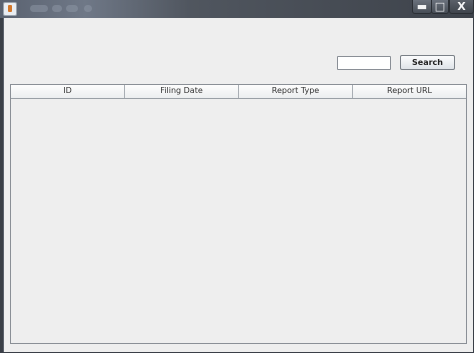 Image resolution: width=474 pixels, height=353 pixels. Describe the element at coordinates (10, 9) in the screenshot. I see `java-app-icon` at that location.